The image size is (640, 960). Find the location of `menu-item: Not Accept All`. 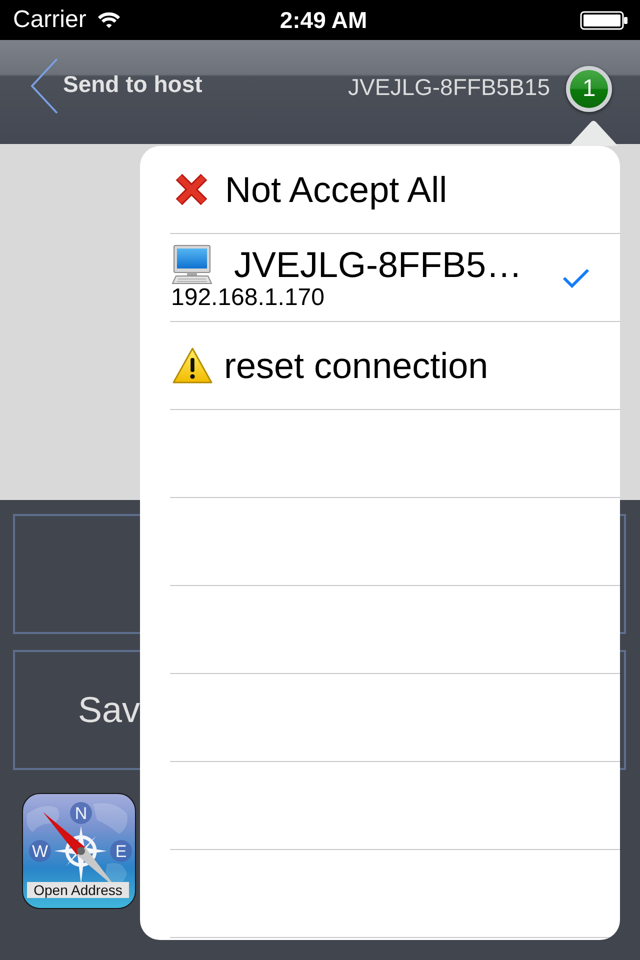

menu-item: Not Accept All is located at coordinates (395, 190).